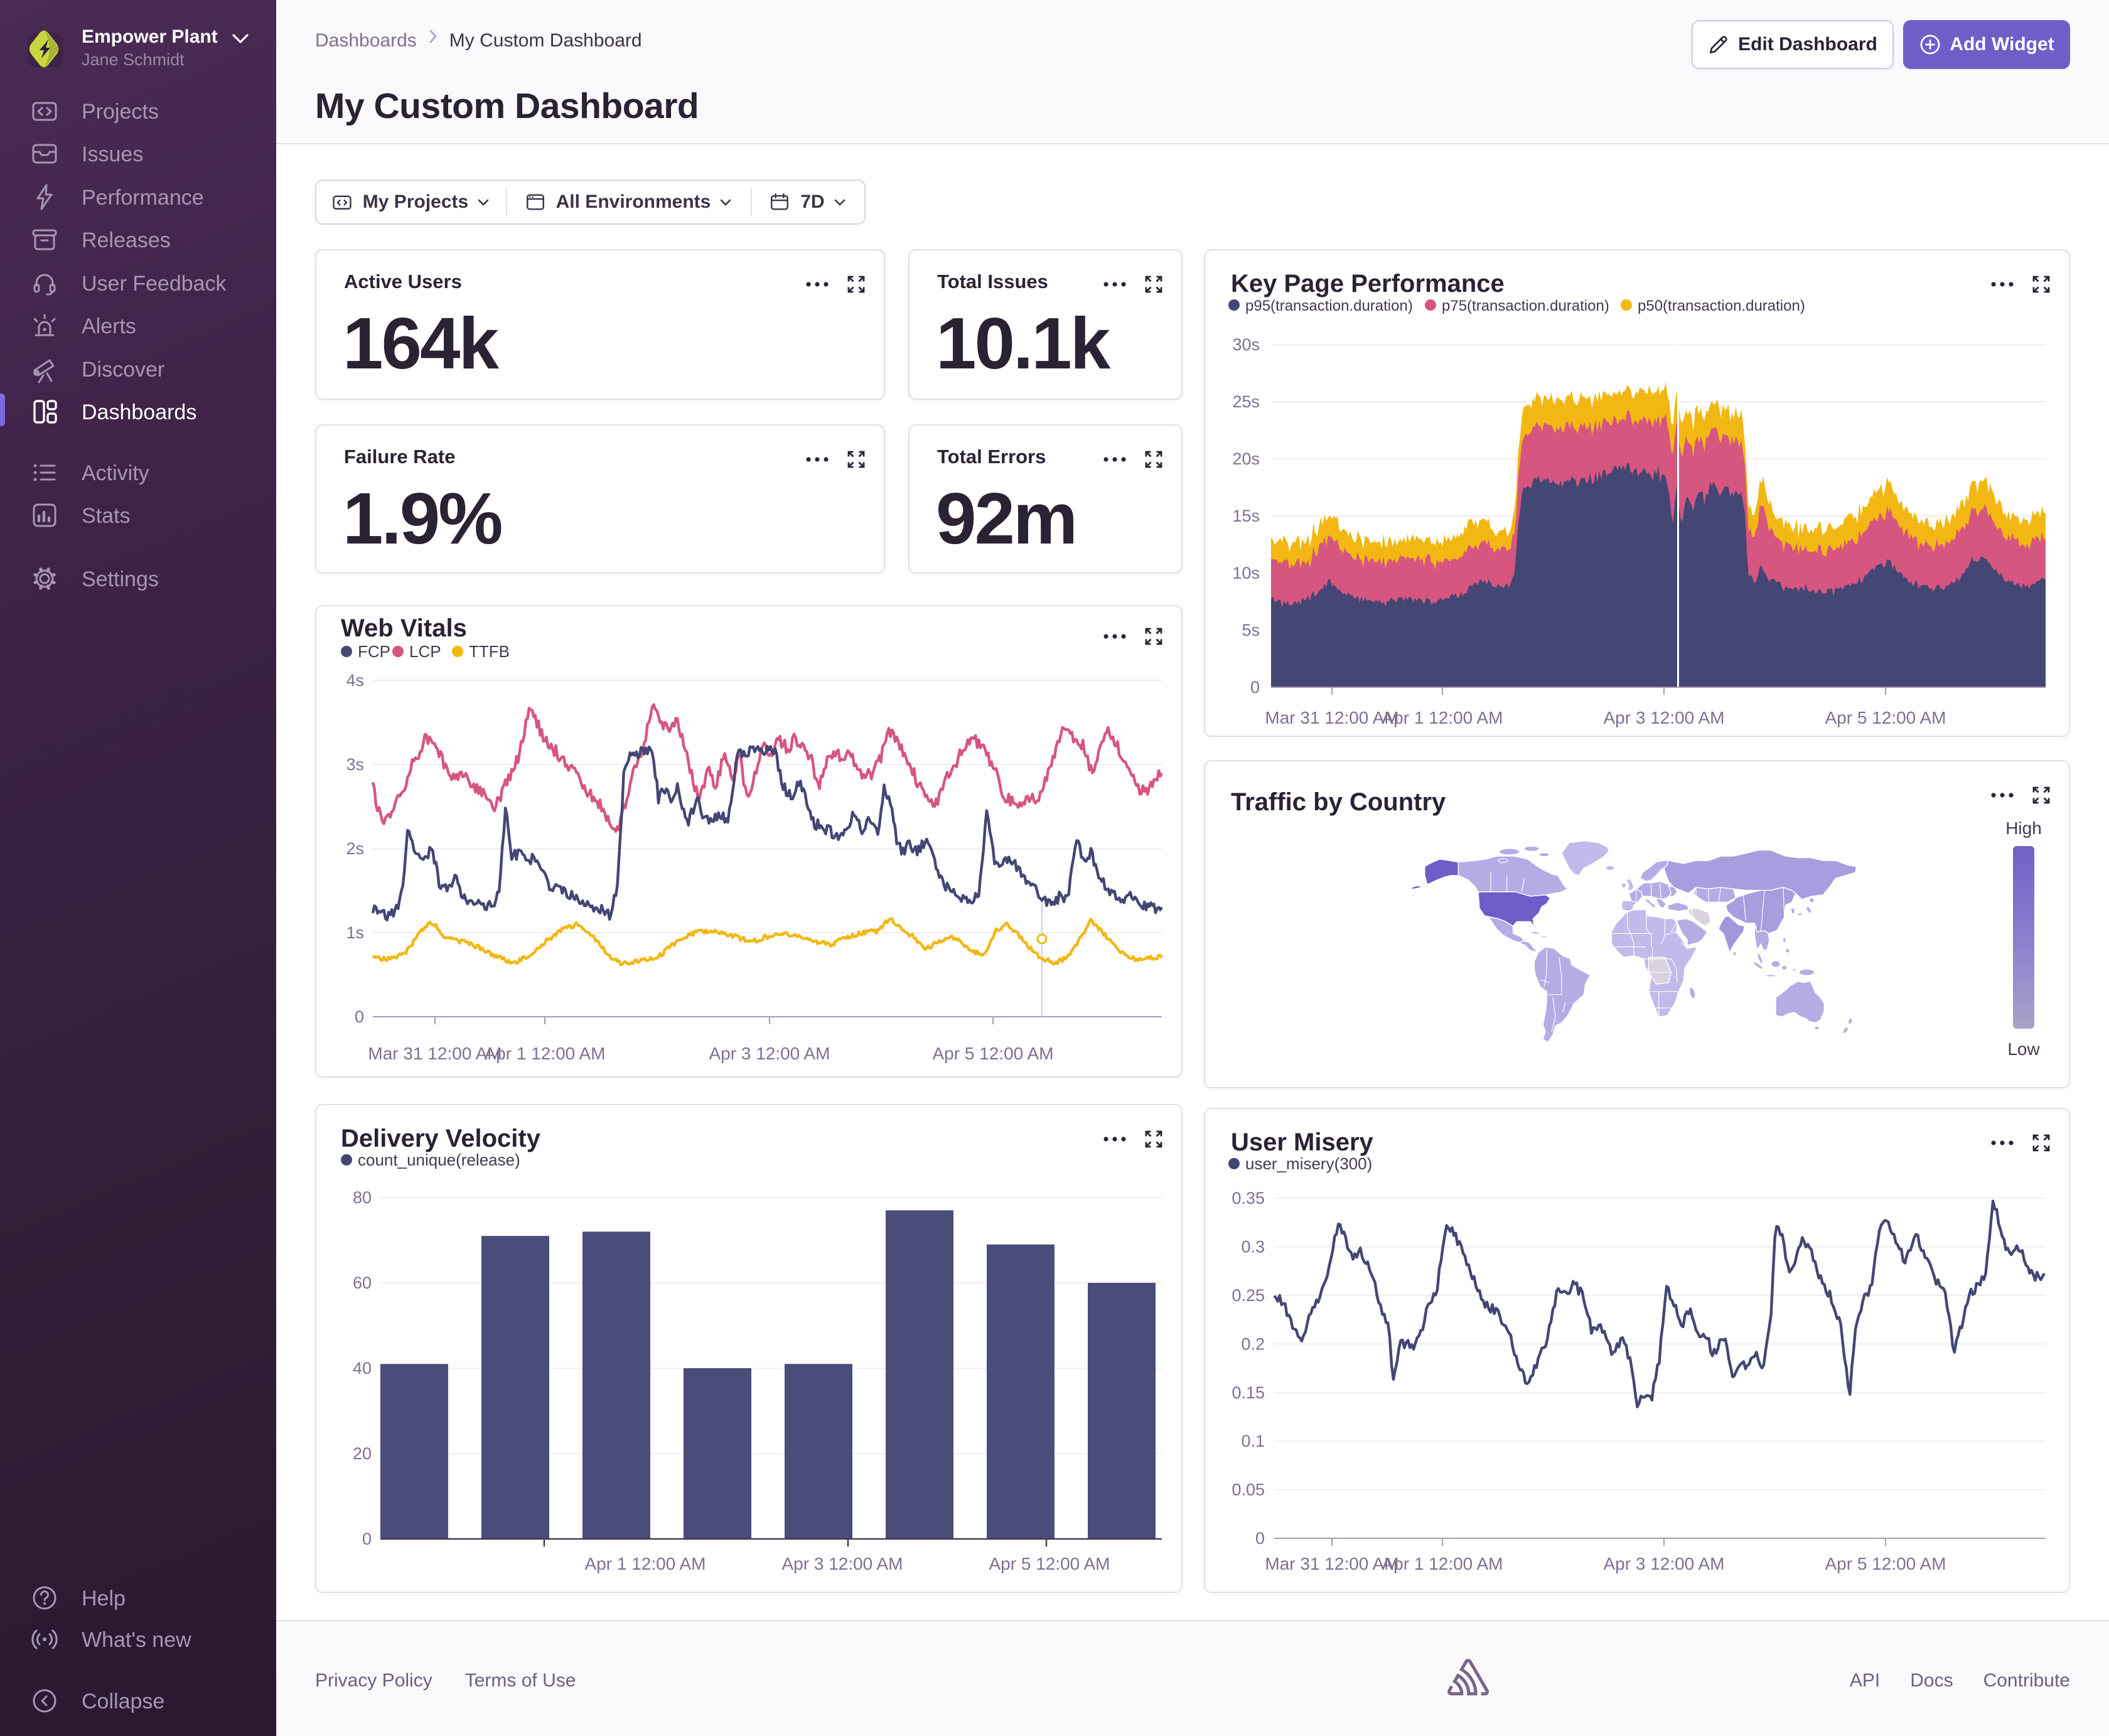  Describe the element at coordinates (1308, 1163) in the screenshot. I see `svg-text: user_misery(300)` at that location.